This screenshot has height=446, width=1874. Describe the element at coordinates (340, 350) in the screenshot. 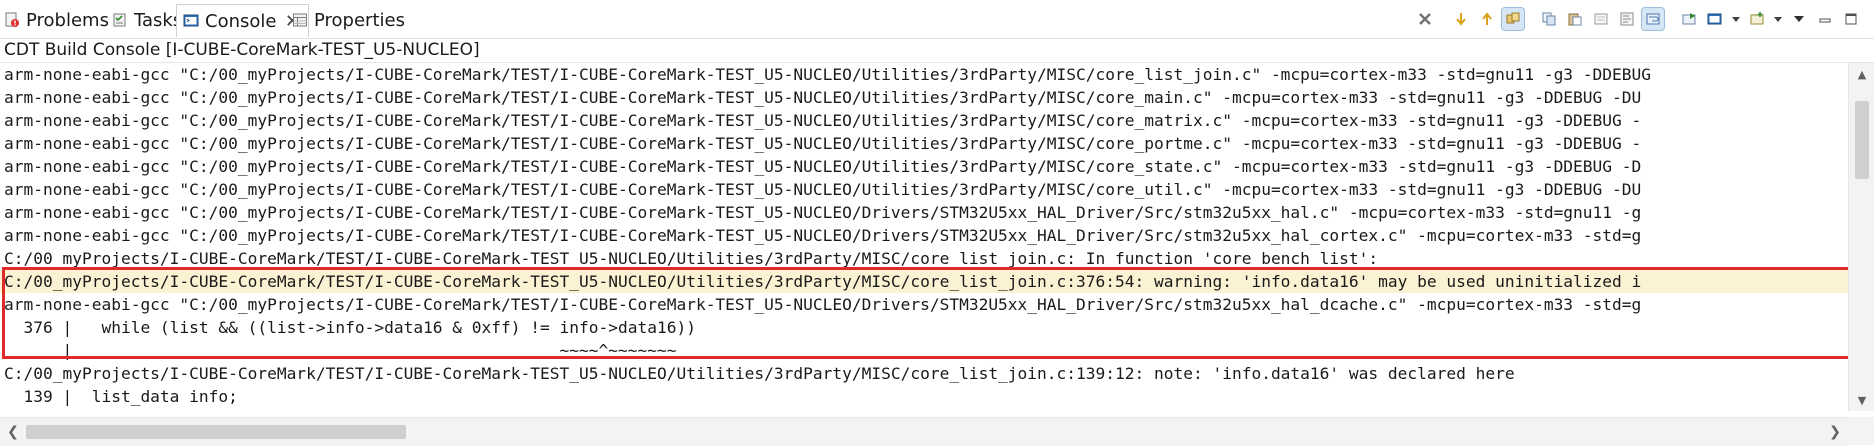

I see `console-line: | ~~~~^~~~~~~~` at that location.